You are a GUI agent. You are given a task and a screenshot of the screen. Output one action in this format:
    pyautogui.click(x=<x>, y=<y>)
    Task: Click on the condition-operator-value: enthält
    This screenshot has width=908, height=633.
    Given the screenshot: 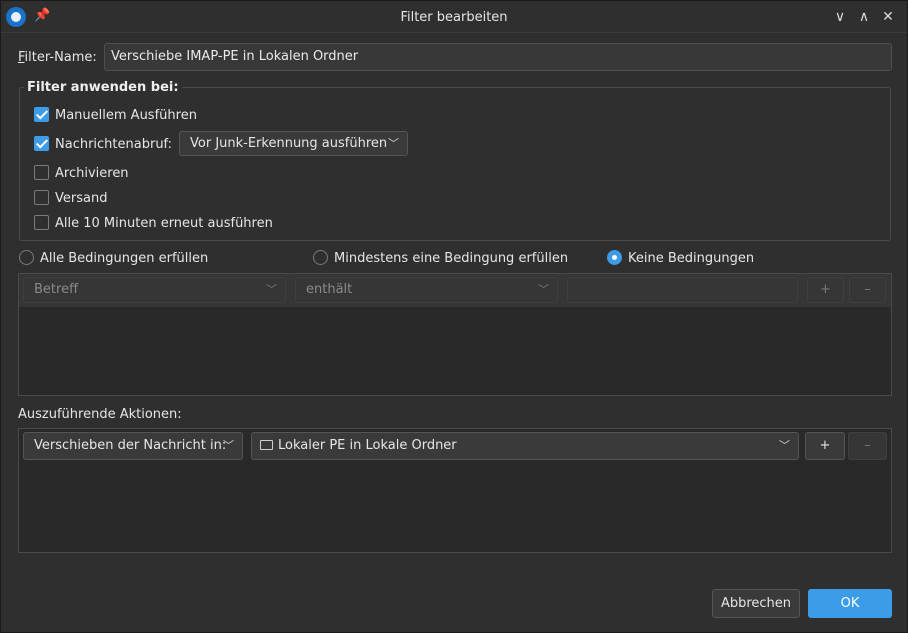 What is the action you would take?
    pyautogui.click(x=329, y=289)
    